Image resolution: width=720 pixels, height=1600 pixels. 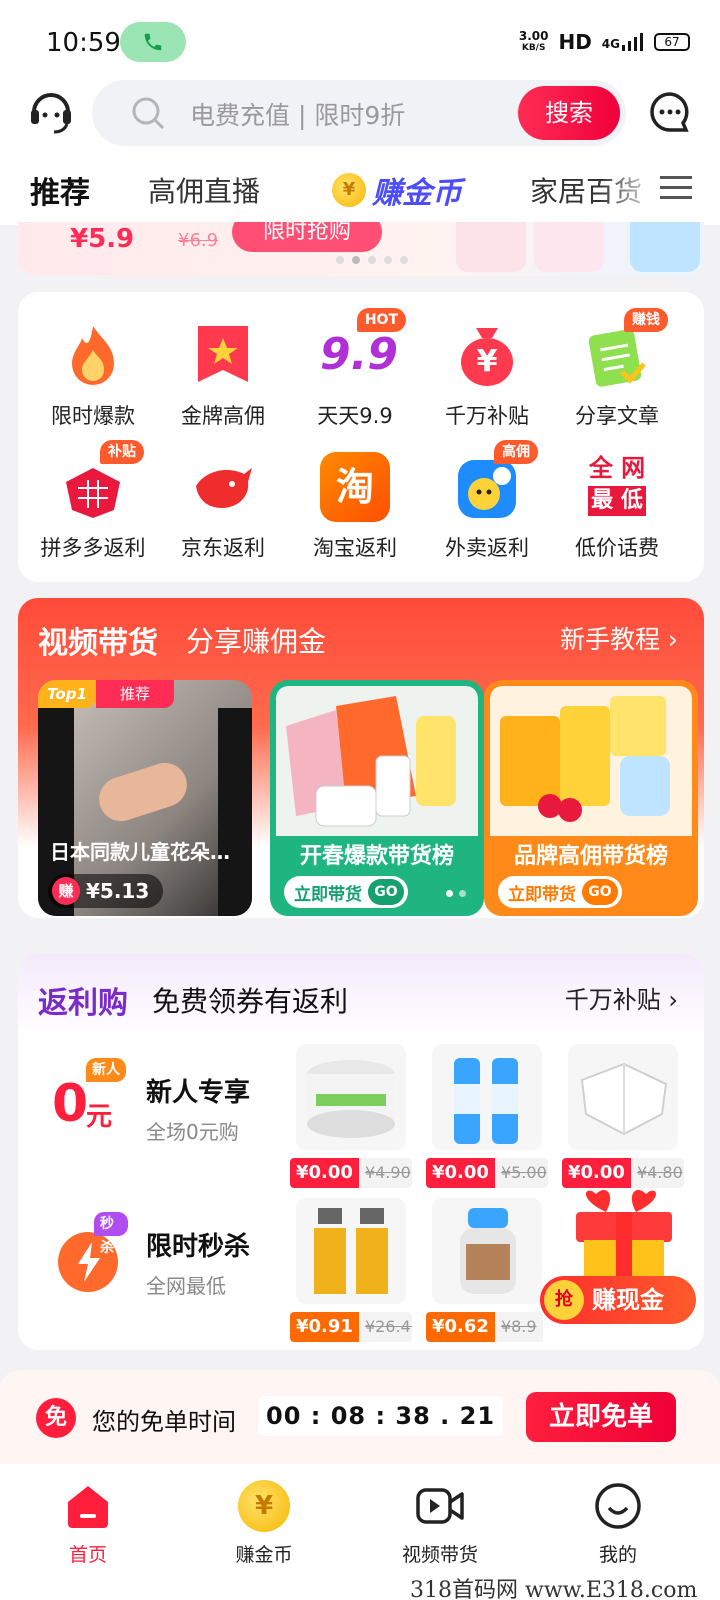 I want to click on search-button: 搜索, so click(x=569, y=113).